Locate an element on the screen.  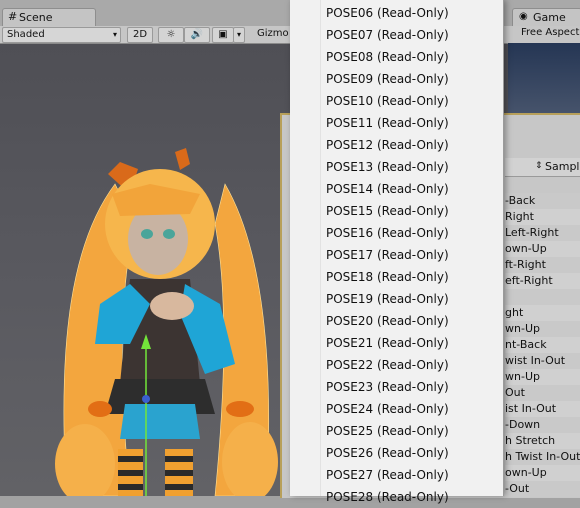
2d-toggle-button: 2D is located at coordinates (140, 35).